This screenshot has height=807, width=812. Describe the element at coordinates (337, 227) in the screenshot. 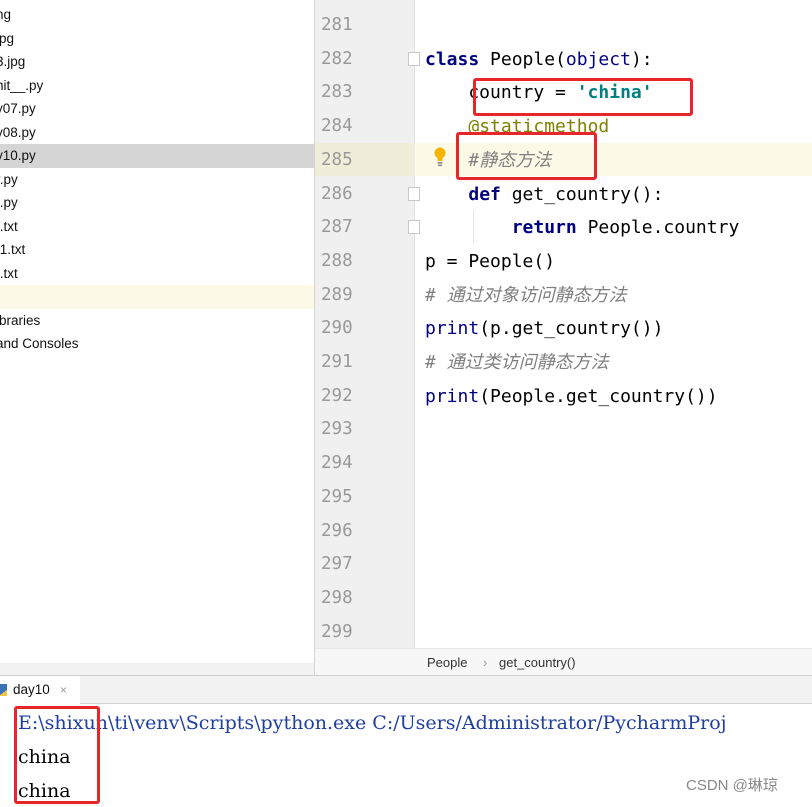

I see `line-number: 287` at that location.